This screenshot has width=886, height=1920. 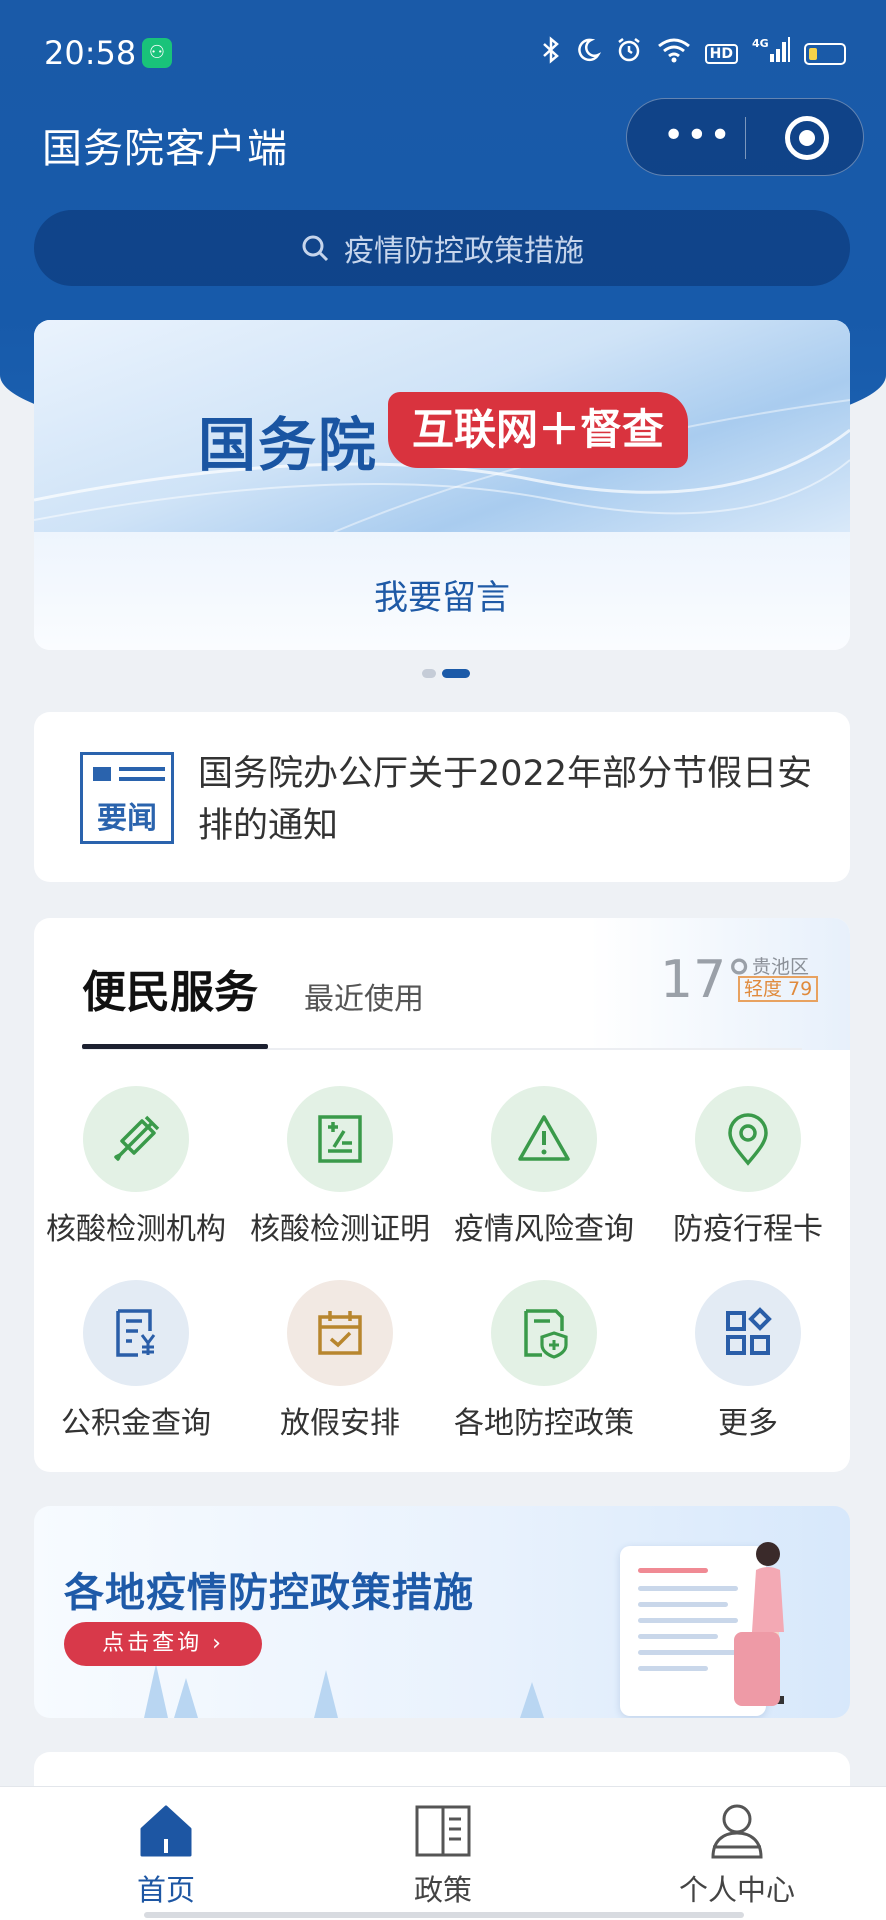 What do you see at coordinates (736, 1890) in the screenshot?
I see `tab-personal-center-label: 个人中心` at bounding box center [736, 1890].